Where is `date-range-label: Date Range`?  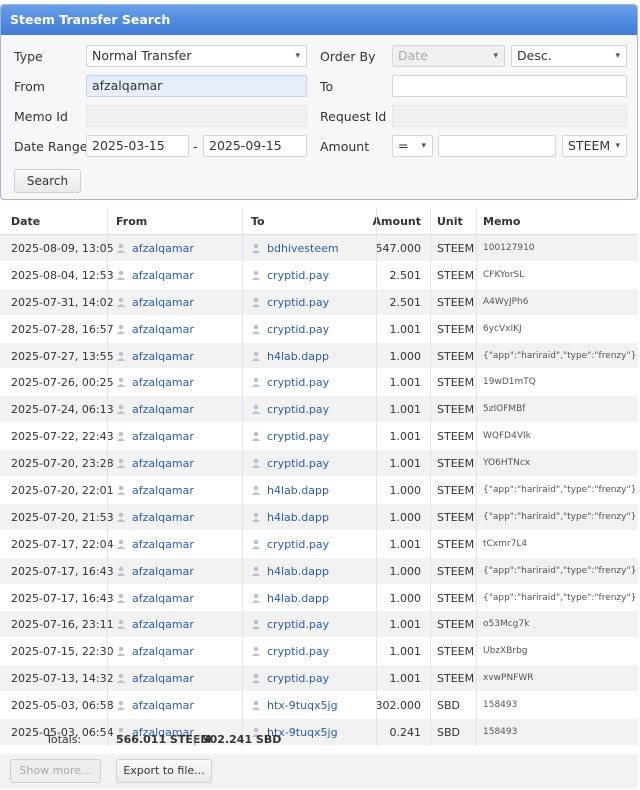 date-range-label: Date Range is located at coordinates (51, 146).